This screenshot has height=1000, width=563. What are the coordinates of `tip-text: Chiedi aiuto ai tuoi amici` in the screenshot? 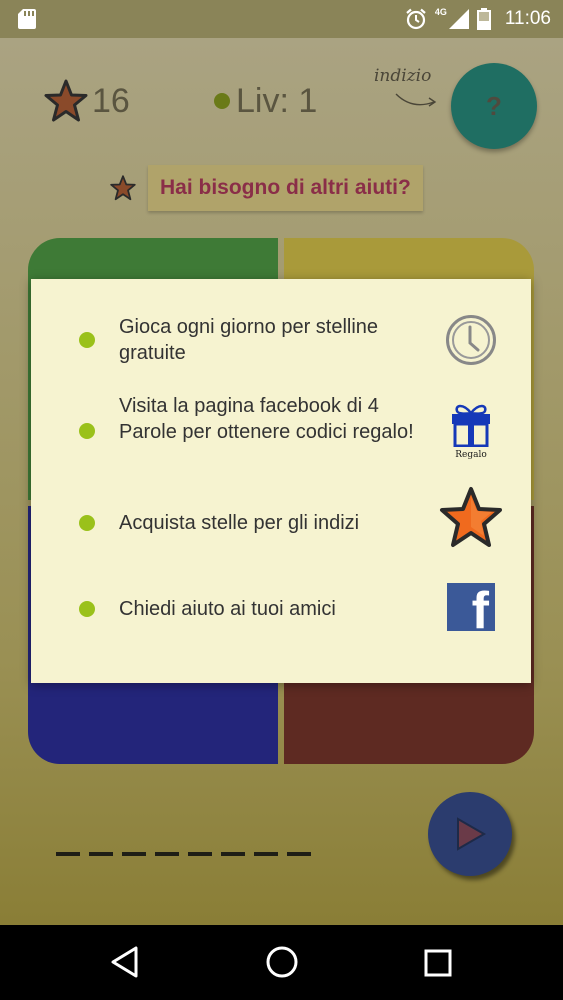 It's located at (227, 609).